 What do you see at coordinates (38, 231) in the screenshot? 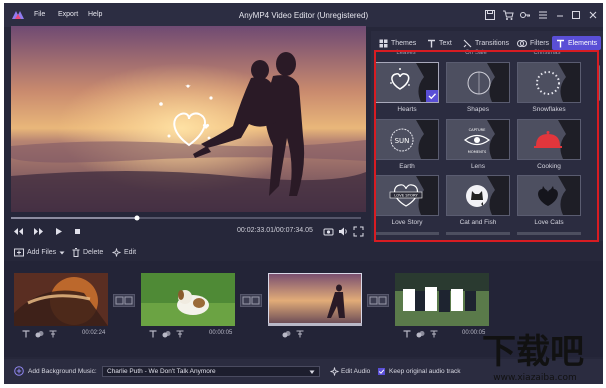
I see `fast-forward-icon` at bounding box center [38, 231].